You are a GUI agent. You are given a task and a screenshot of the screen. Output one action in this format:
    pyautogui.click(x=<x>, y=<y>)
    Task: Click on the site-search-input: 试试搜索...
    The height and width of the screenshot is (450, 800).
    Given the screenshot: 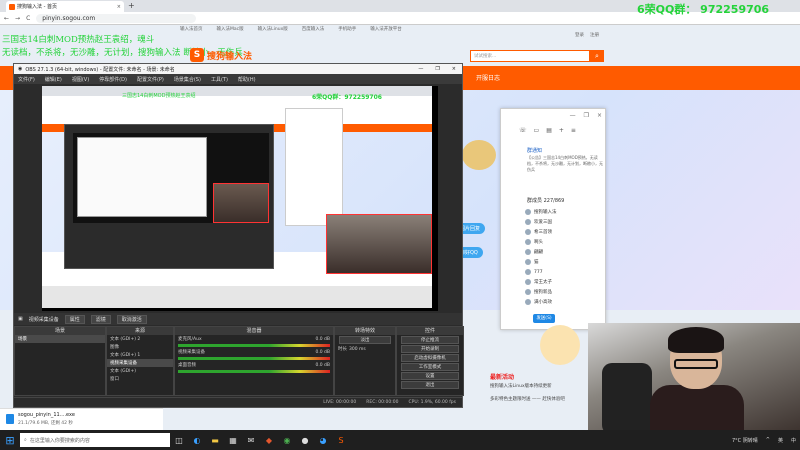 What is the action you would take?
    pyautogui.click(x=530, y=56)
    